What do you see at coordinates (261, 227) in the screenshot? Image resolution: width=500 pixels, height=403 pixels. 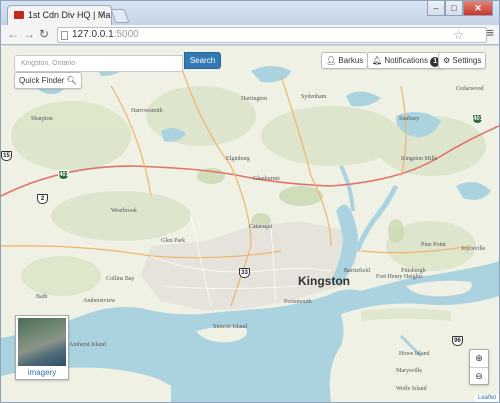 I see `place-label: Cataraqui` at bounding box center [261, 227].